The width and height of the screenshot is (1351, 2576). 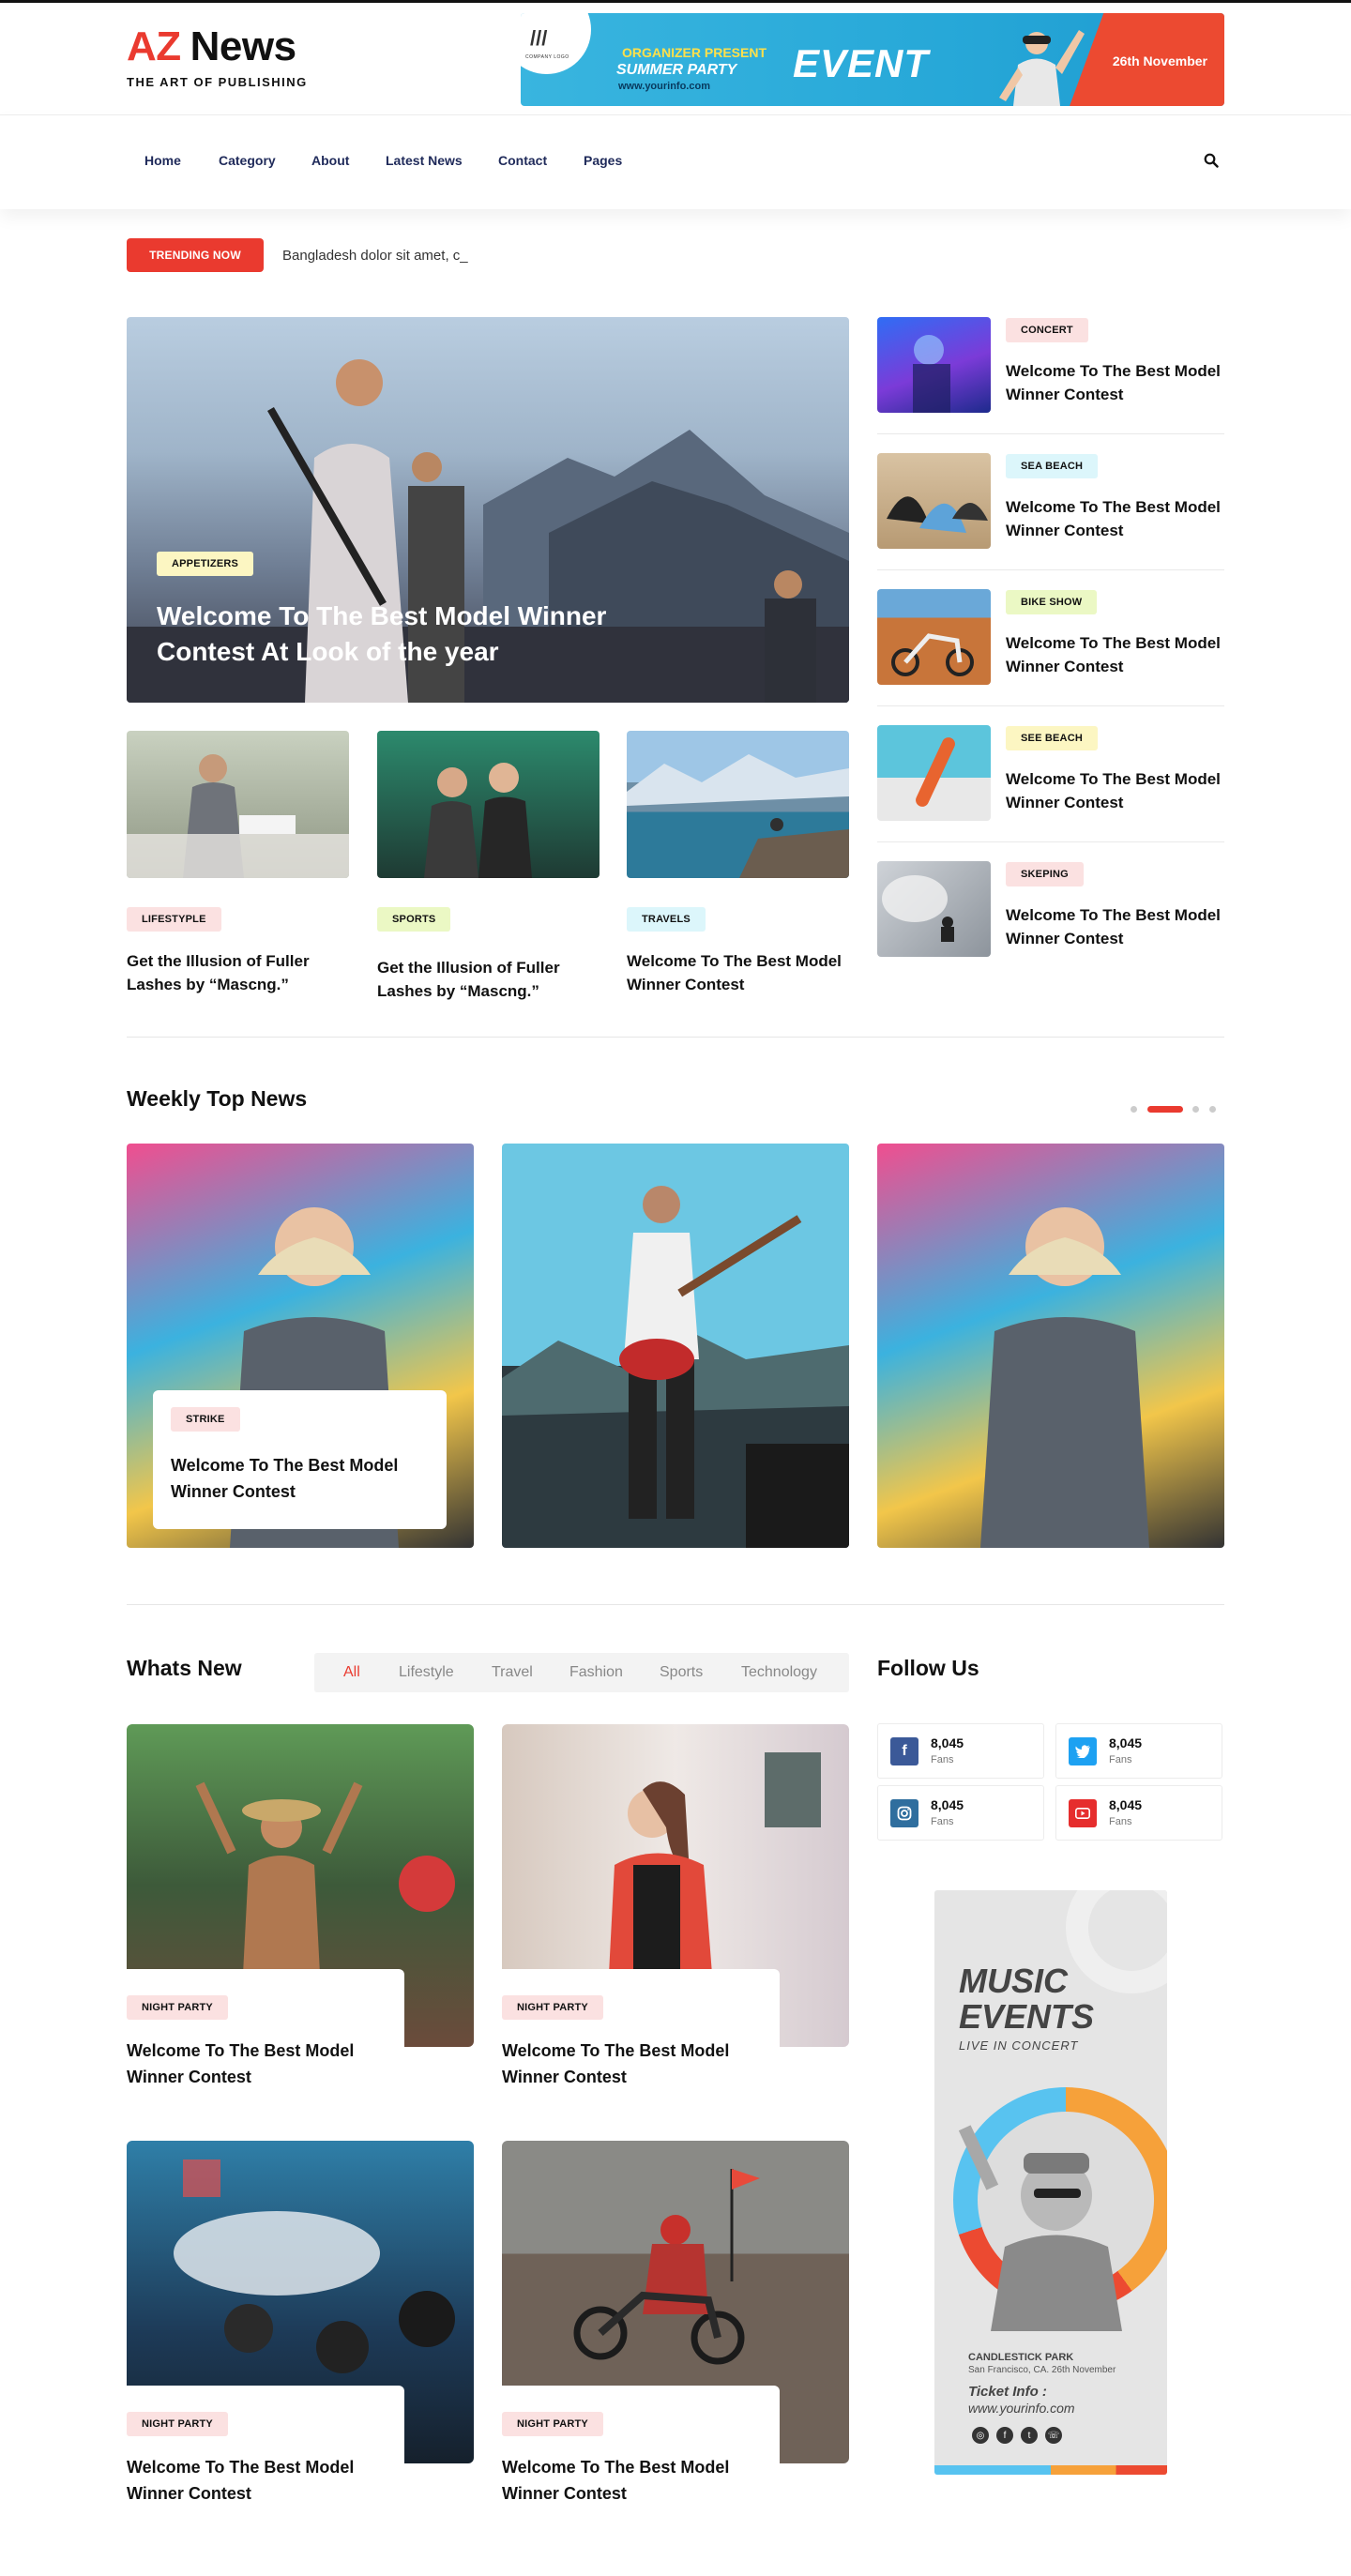 I want to click on whatsapp-icon: ☏, so click(x=1053, y=2435).